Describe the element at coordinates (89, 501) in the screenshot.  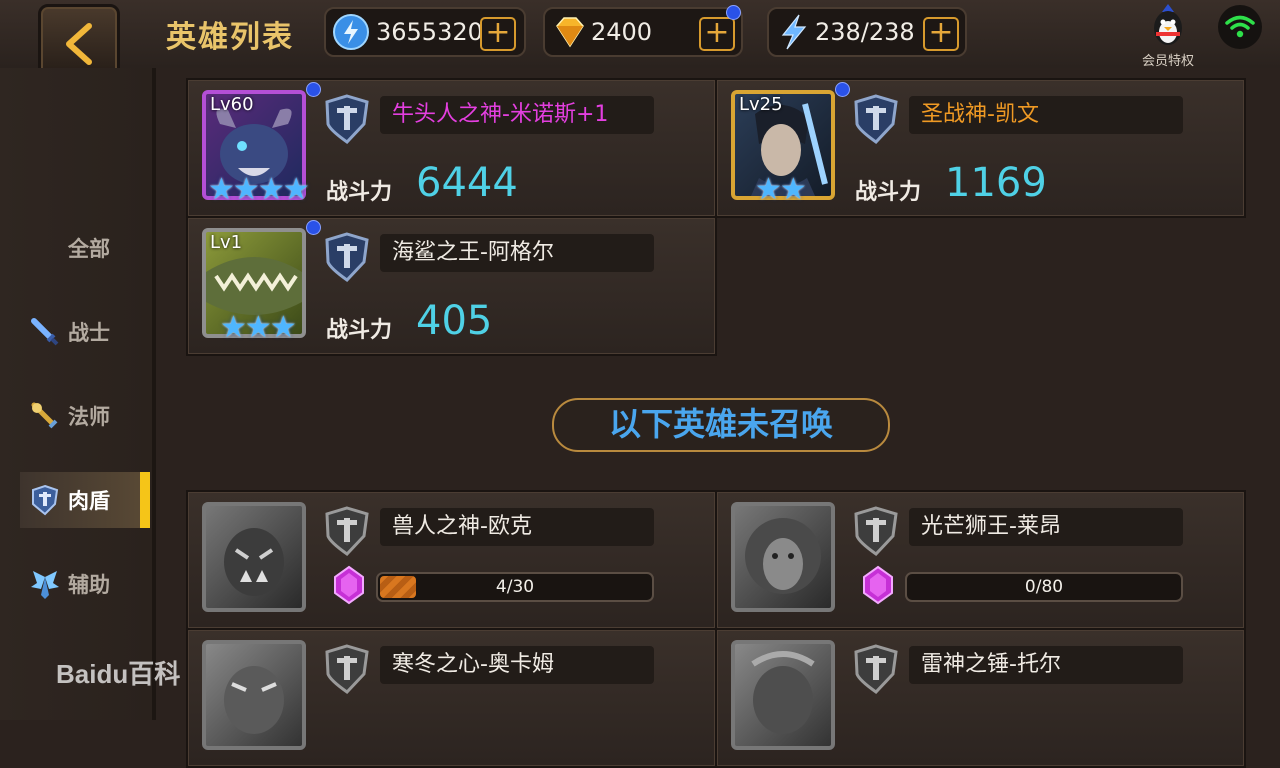
I see `sidebar-item-label: 肉盾` at that location.